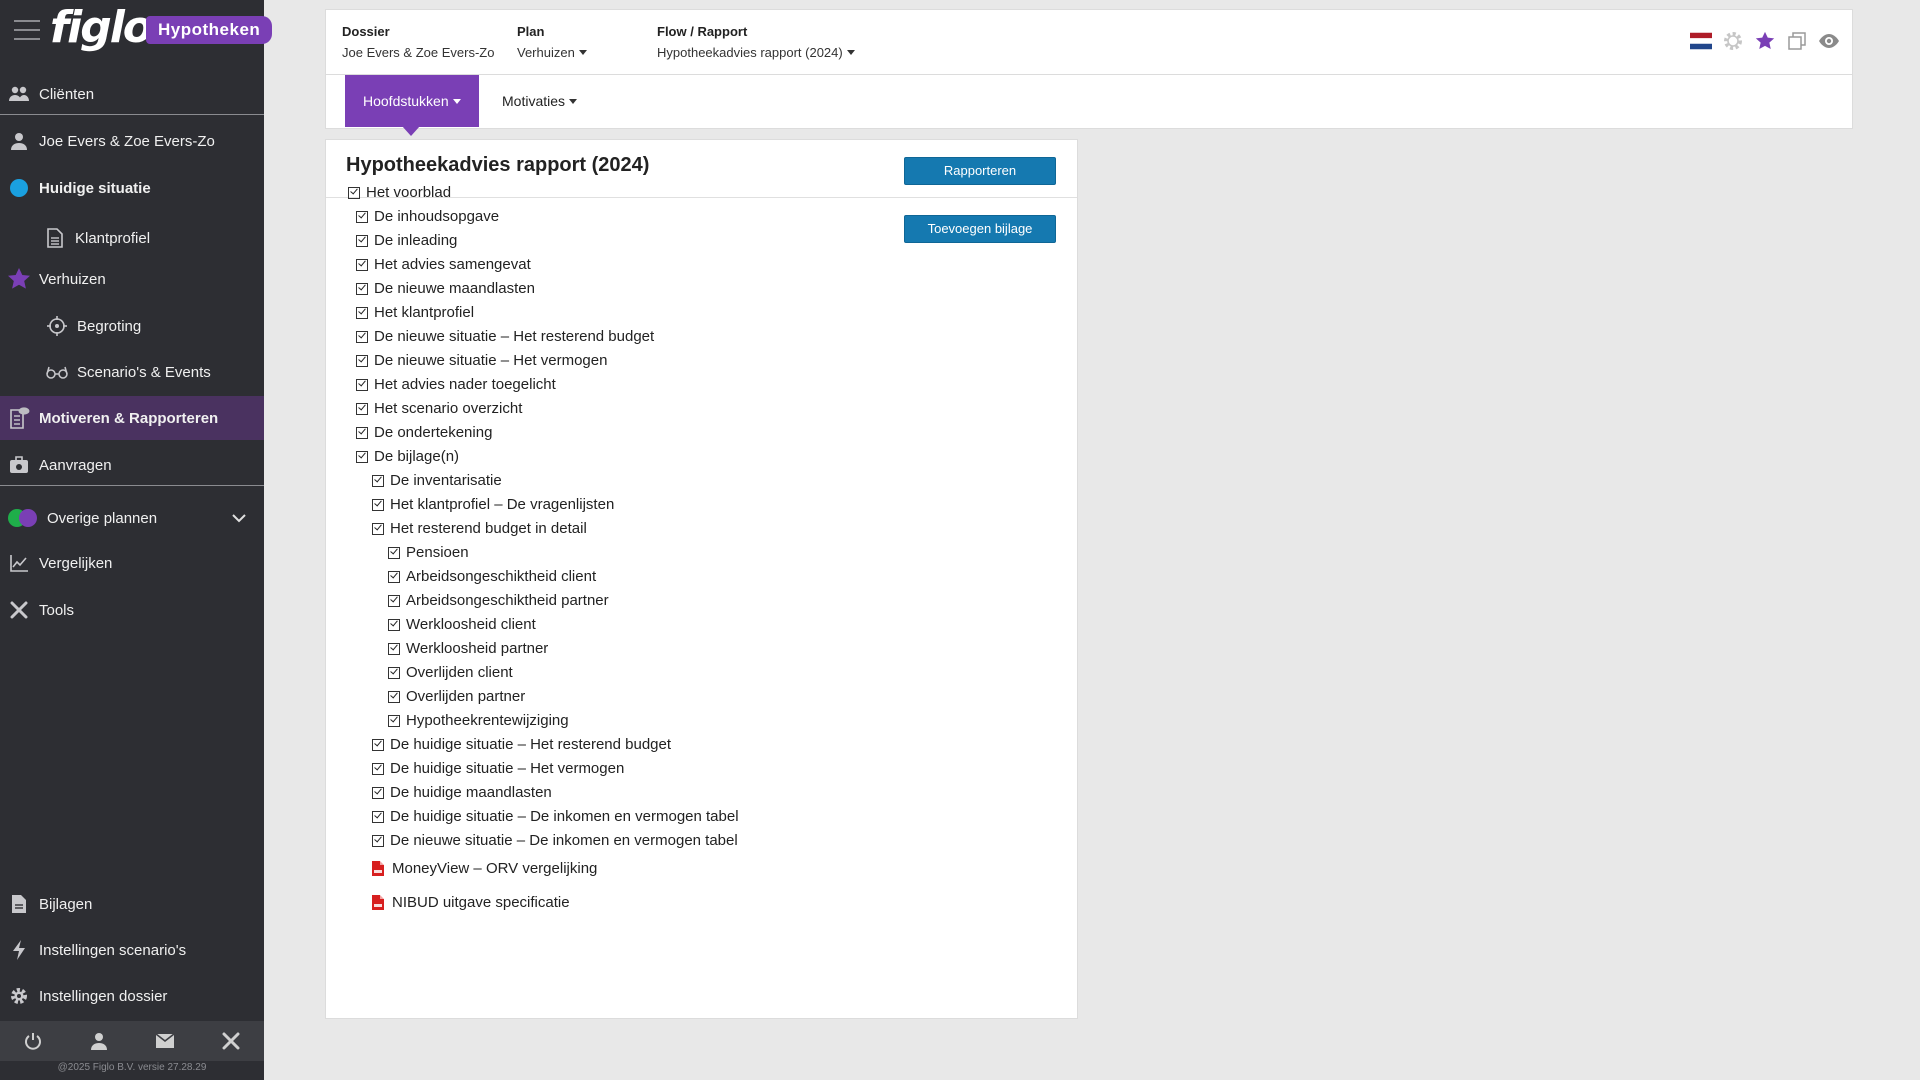 The width and height of the screenshot is (1920, 1080). What do you see at coordinates (132, 610) in the screenshot?
I see `sidebar-item-tools: Tools` at bounding box center [132, 610].